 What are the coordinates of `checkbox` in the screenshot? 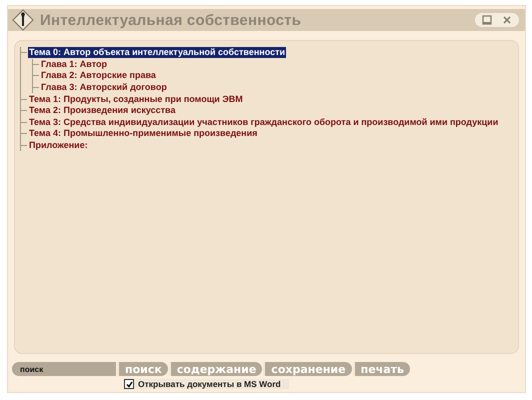 It's located at (129, 384).